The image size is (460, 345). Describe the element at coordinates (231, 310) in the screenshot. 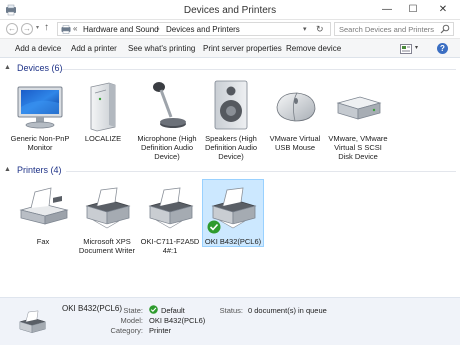

I see `details-status-label: Status:` at that location.